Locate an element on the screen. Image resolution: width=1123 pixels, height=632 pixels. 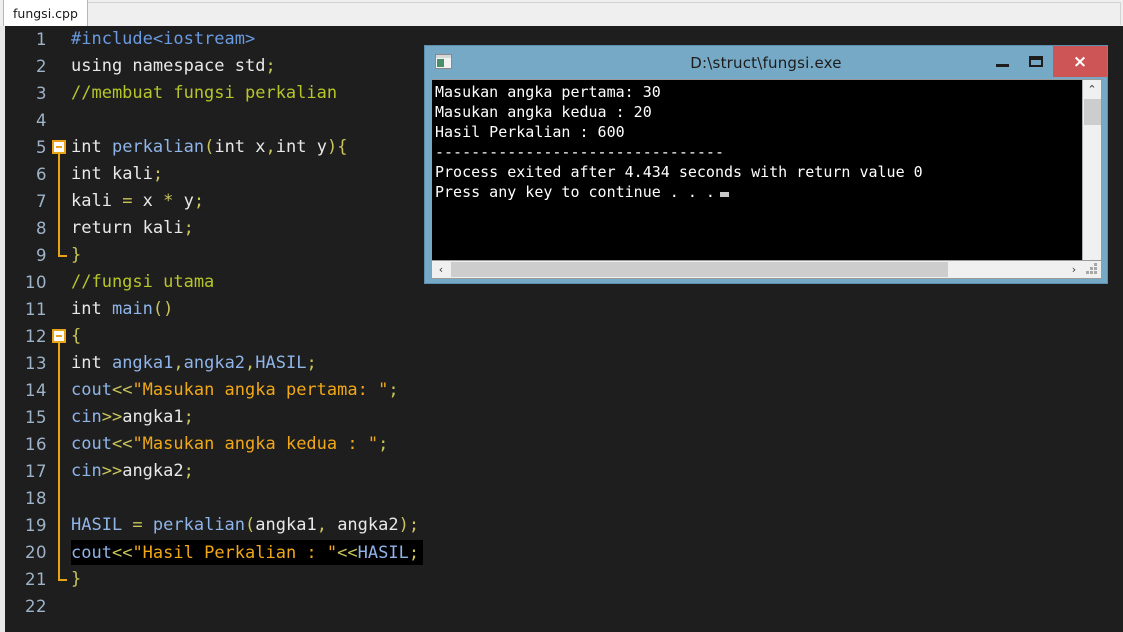
console-horizontal-scrollbar: ‹ › is located at coordinates (766, 269).